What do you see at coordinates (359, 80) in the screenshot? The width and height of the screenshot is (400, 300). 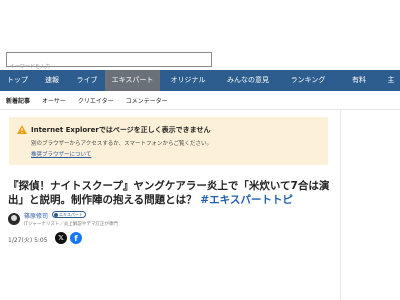 I see `nav-item-paid: 有料` at bounding box center [359, 80].